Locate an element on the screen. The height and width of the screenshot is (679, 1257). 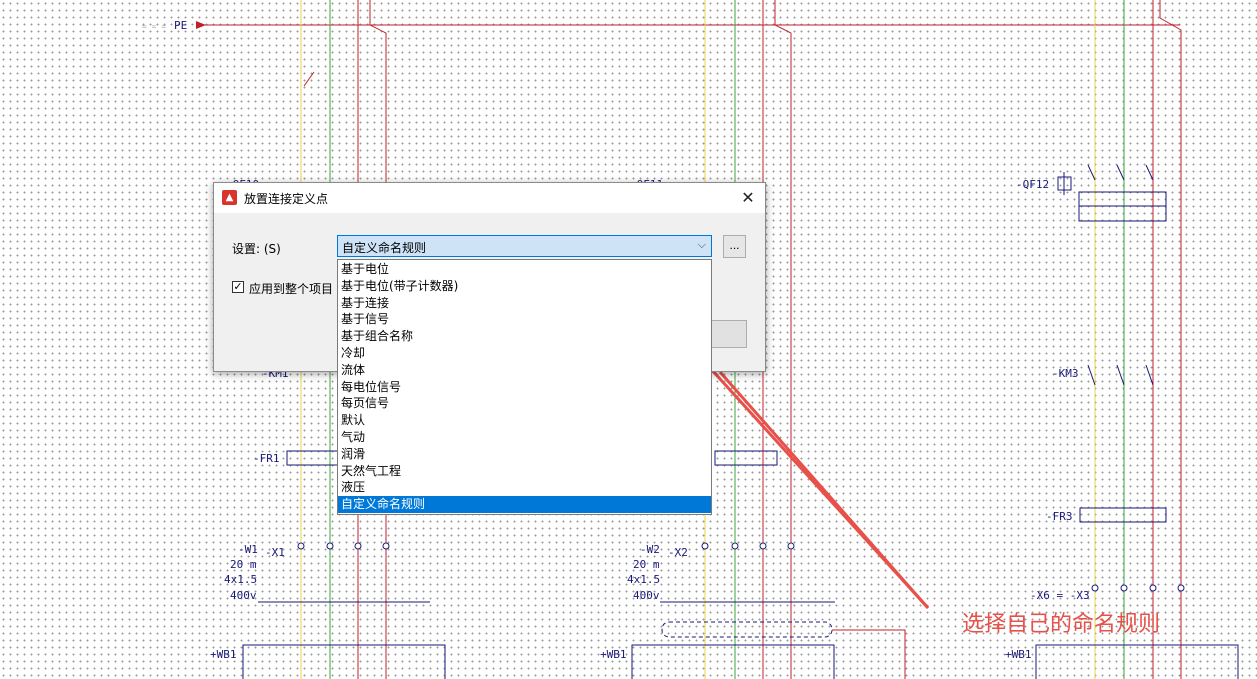
dropdown-option: 气动 is located at coordinates (524, 437).